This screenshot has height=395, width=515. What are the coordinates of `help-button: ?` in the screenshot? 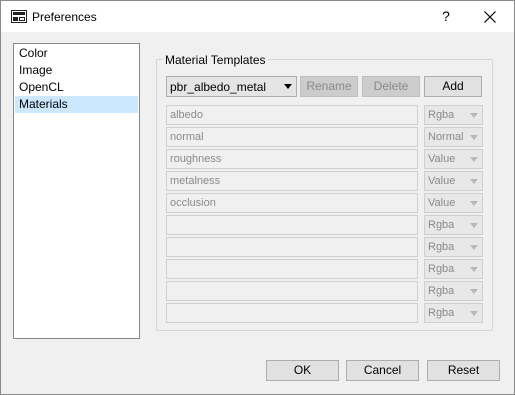 It's located at (446, 16).